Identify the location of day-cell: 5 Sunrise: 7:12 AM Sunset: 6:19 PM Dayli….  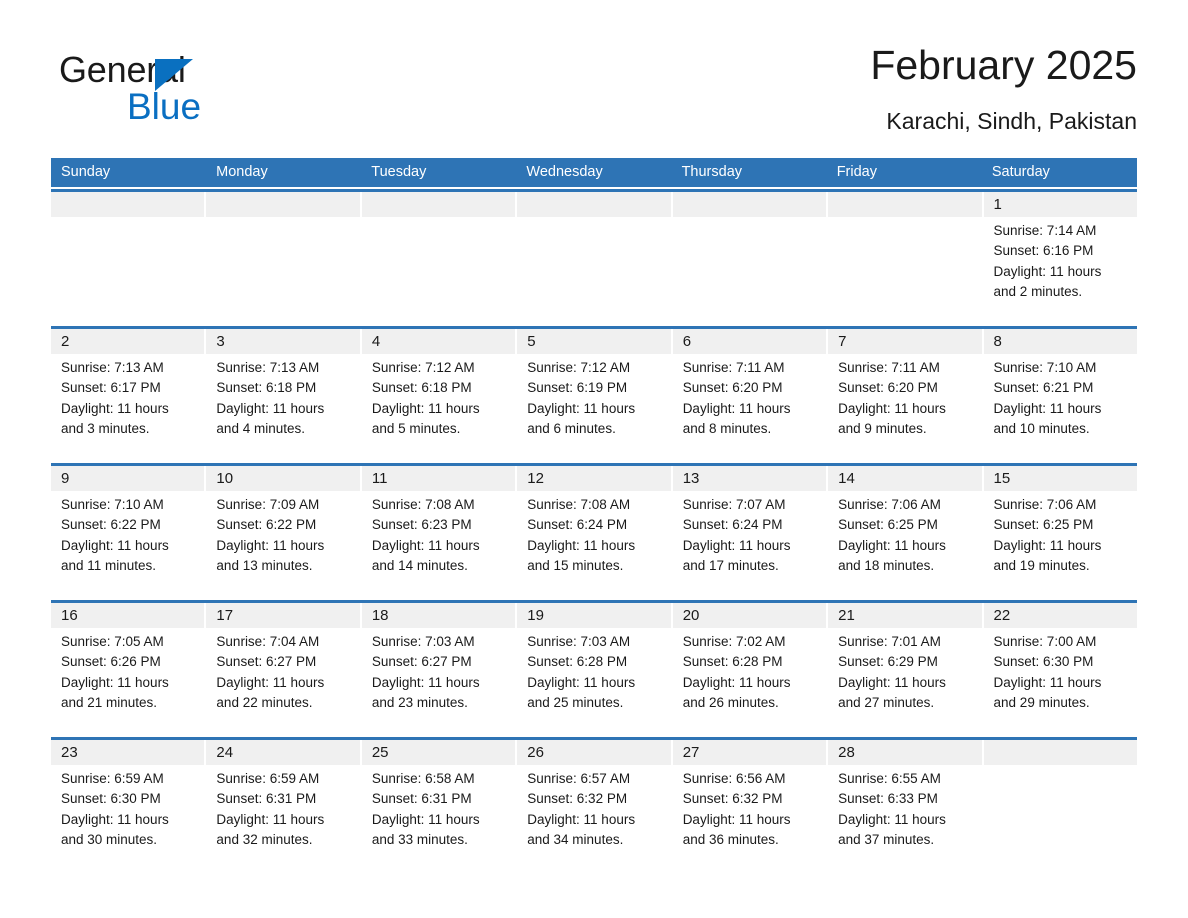
(595, 395).